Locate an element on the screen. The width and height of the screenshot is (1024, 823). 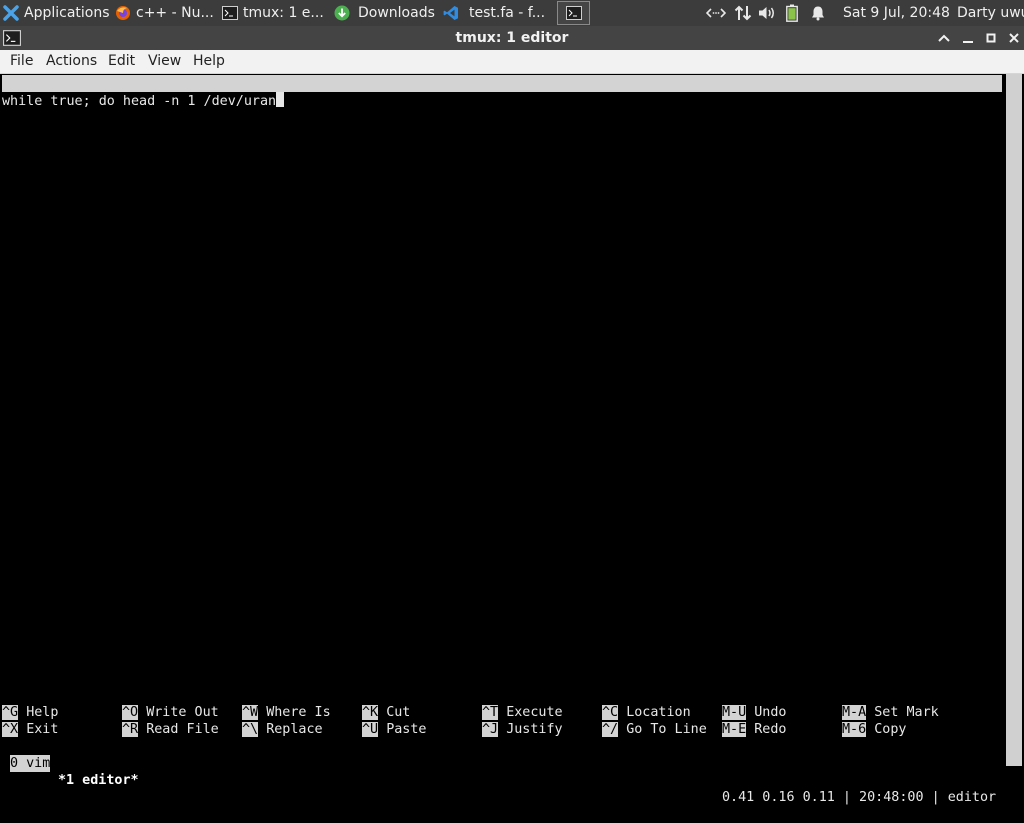
window-titlebar: tmux: 1 editor is located at coordinates (512, 38).